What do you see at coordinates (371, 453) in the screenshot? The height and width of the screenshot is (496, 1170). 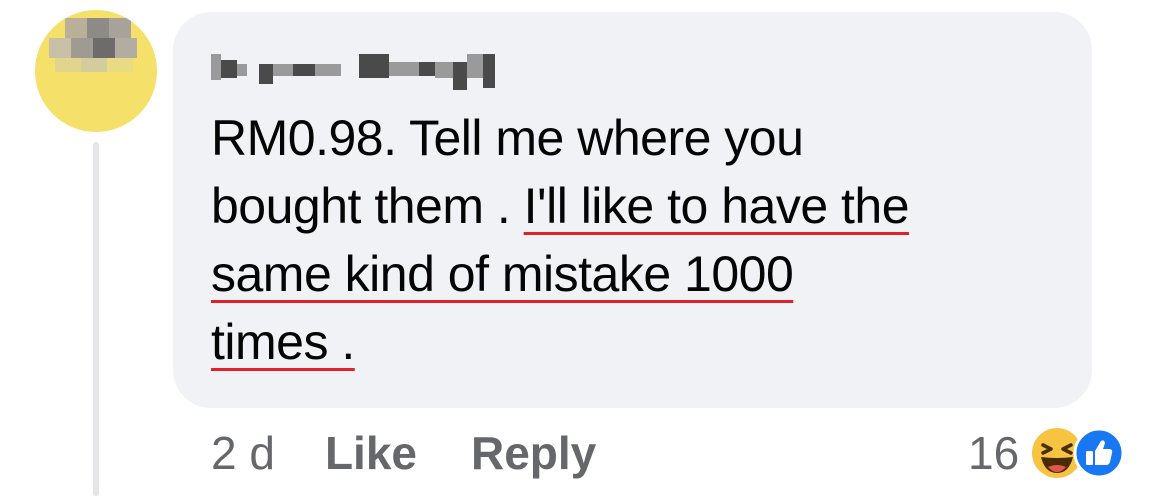 I see `like-button: Like` at bounding box center [371, 453].